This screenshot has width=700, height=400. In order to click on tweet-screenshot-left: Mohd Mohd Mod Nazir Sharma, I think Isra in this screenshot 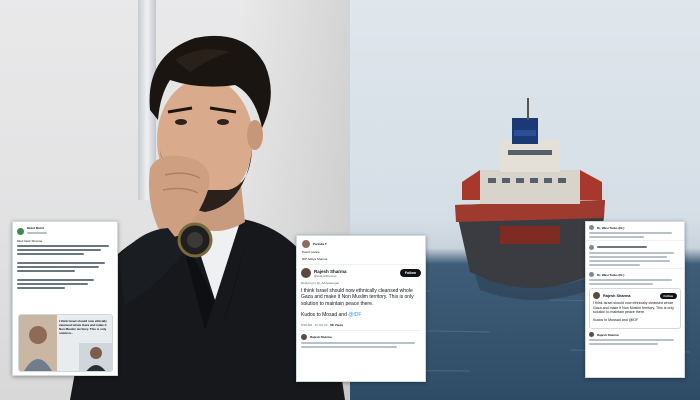, I will do `click(65, 298)`.